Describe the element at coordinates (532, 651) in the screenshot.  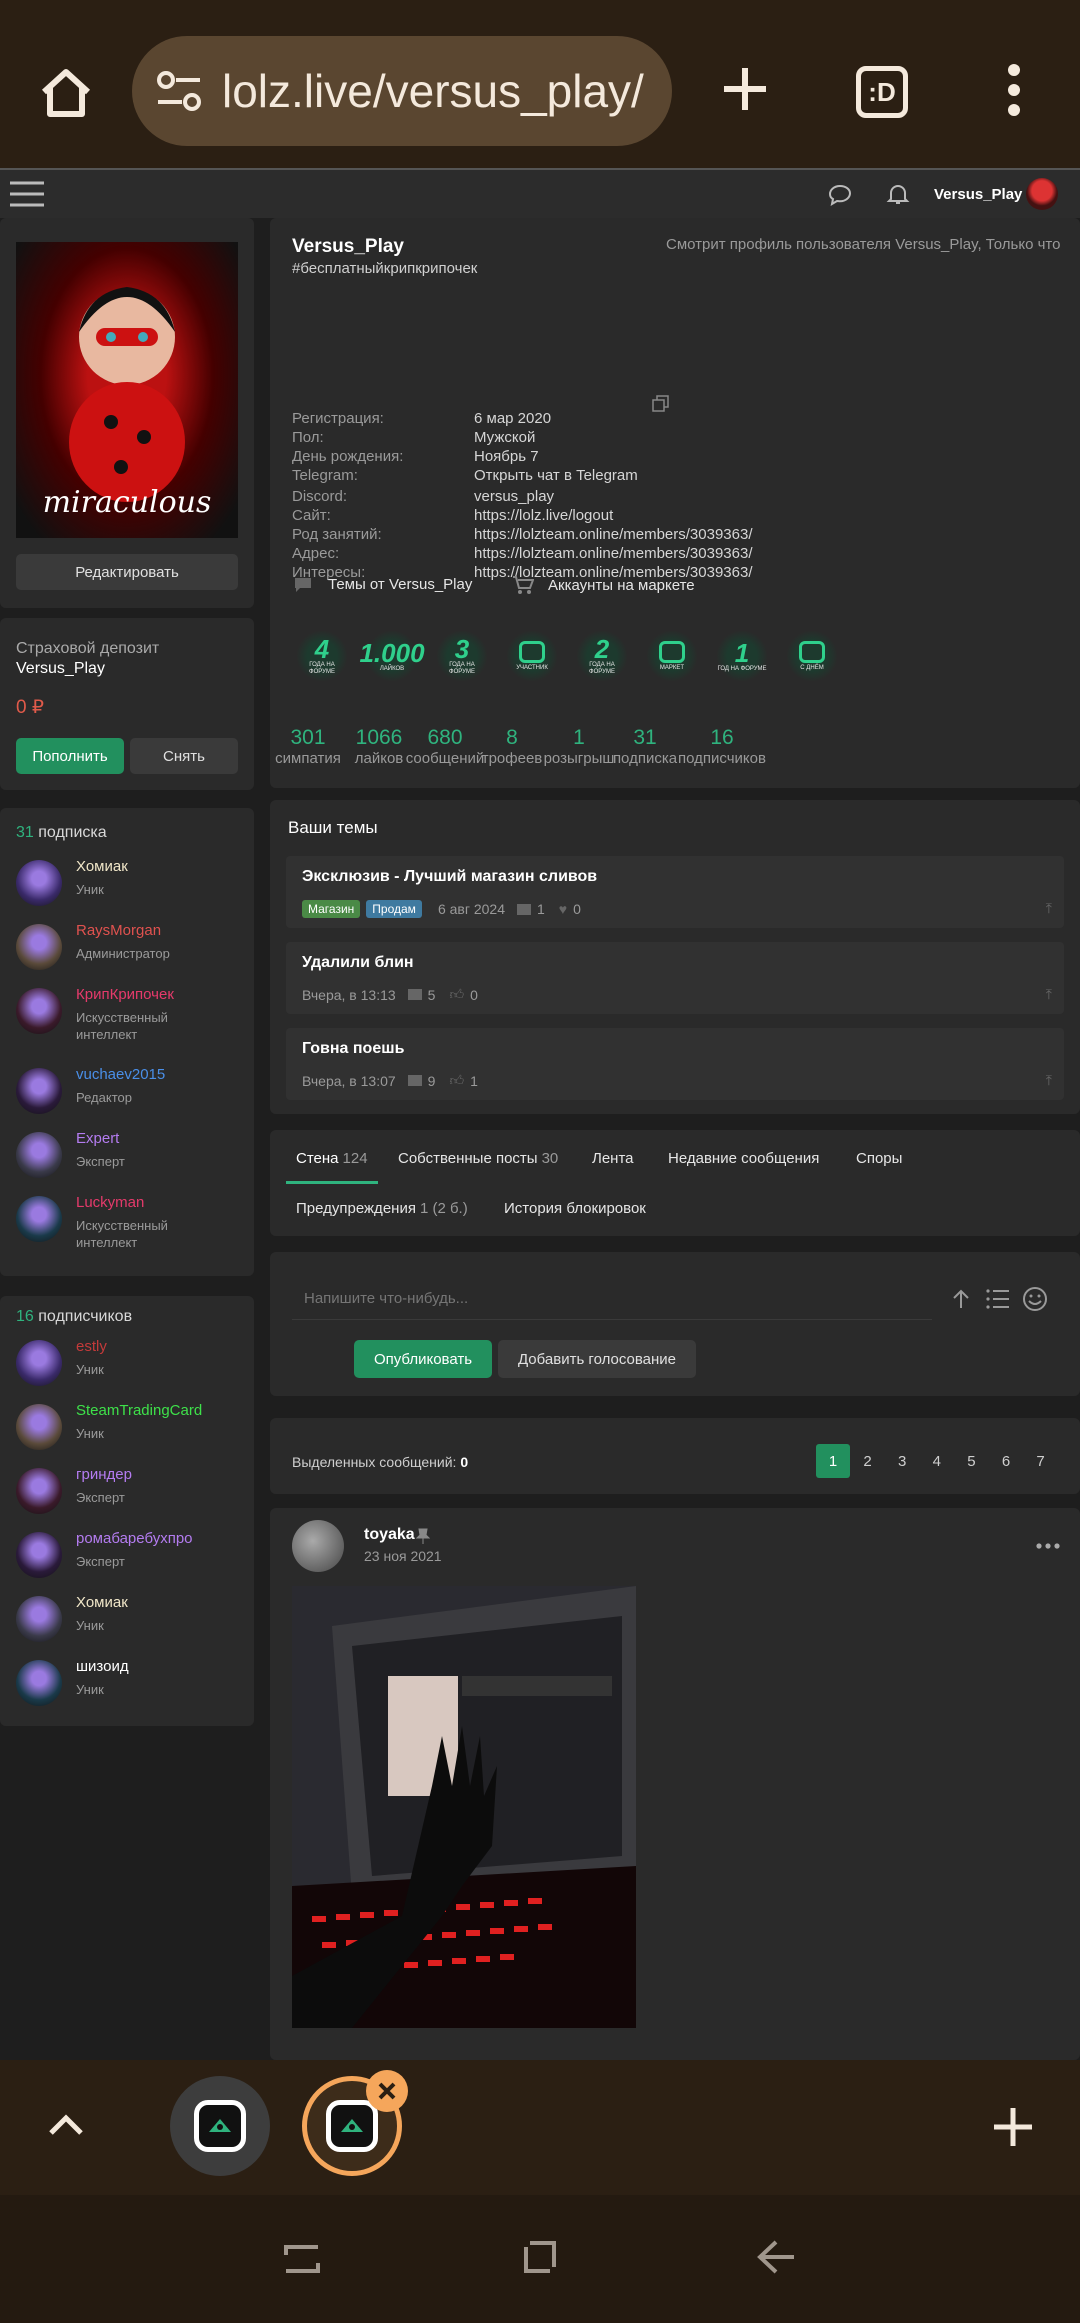
I see `badge-icon` at that location.